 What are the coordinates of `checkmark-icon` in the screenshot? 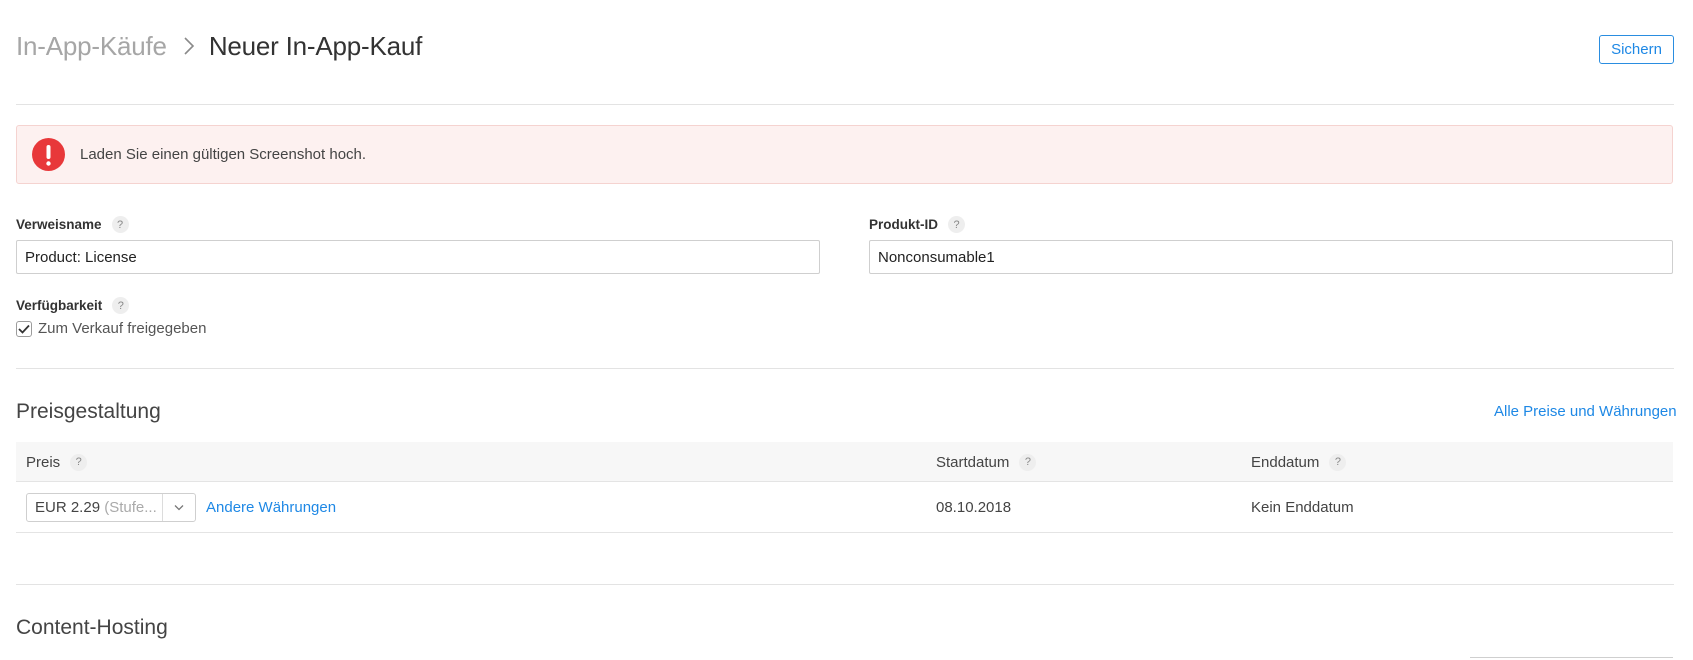 It's located at (24, 329).